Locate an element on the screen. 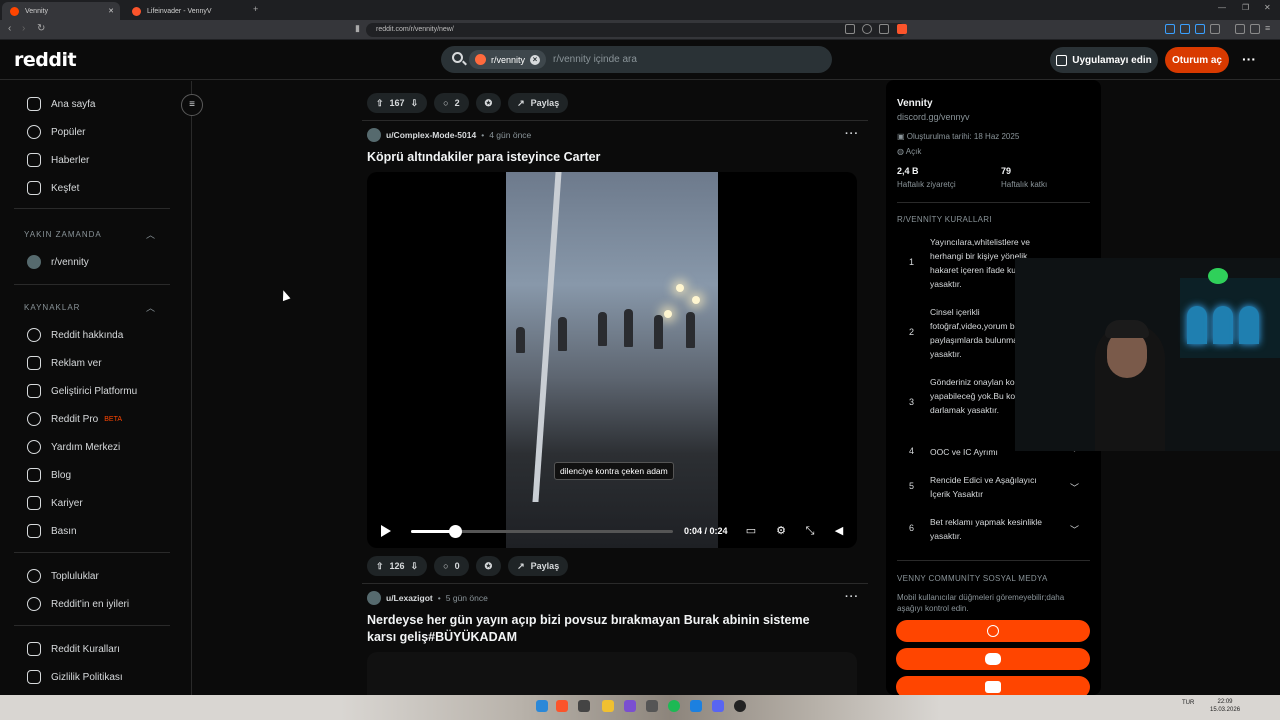 Image resolution: width=1280 pixels, height=720 pixels. media-icon is located at coordinates (1240, 29).